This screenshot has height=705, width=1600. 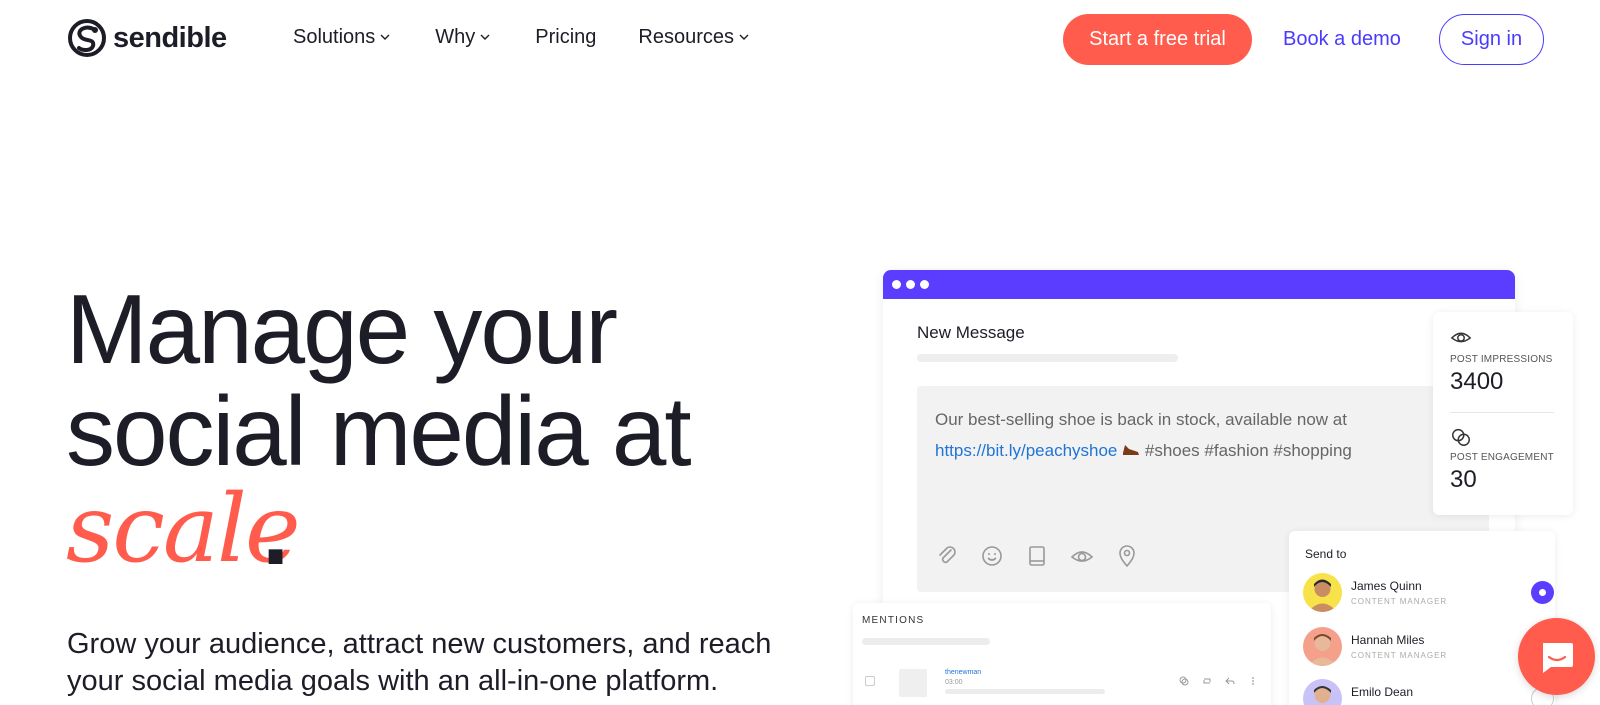 What do you see at coordinates (170, 37) in the screenshot?
I see `brand-name: sendible` at bounding box center [170, 37].